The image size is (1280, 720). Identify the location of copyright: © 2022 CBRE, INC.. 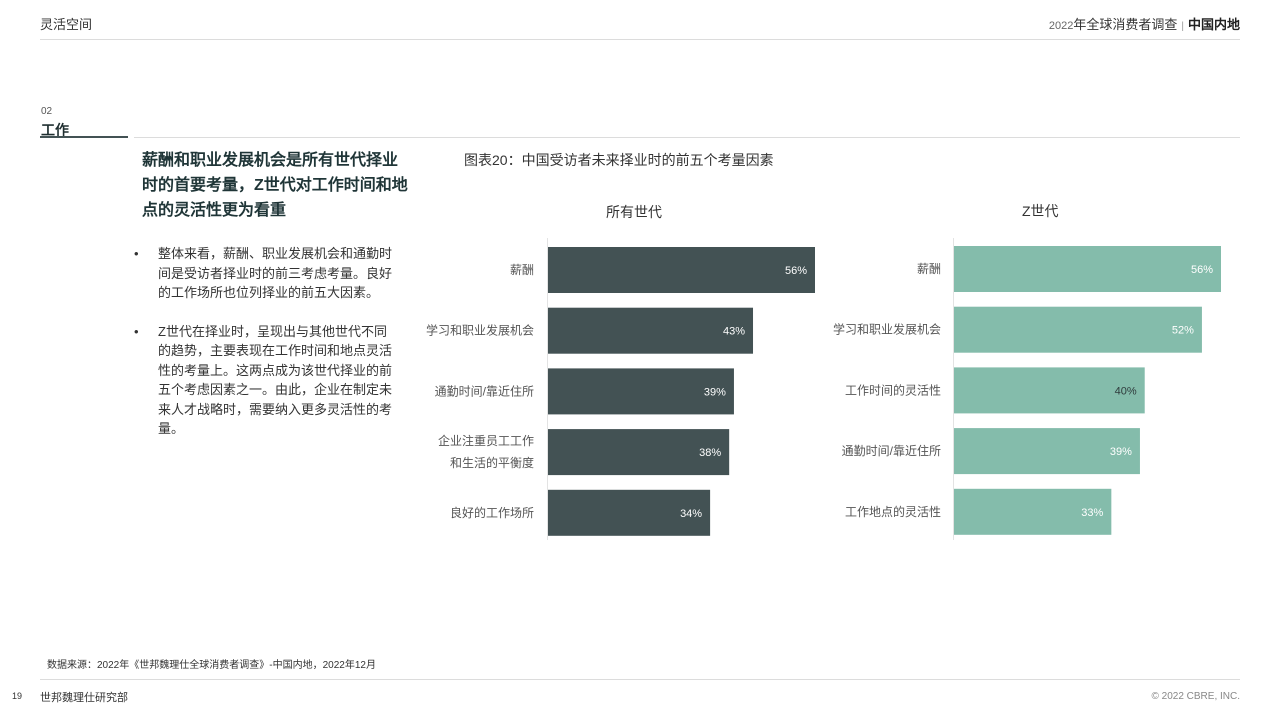
(1195, 696).